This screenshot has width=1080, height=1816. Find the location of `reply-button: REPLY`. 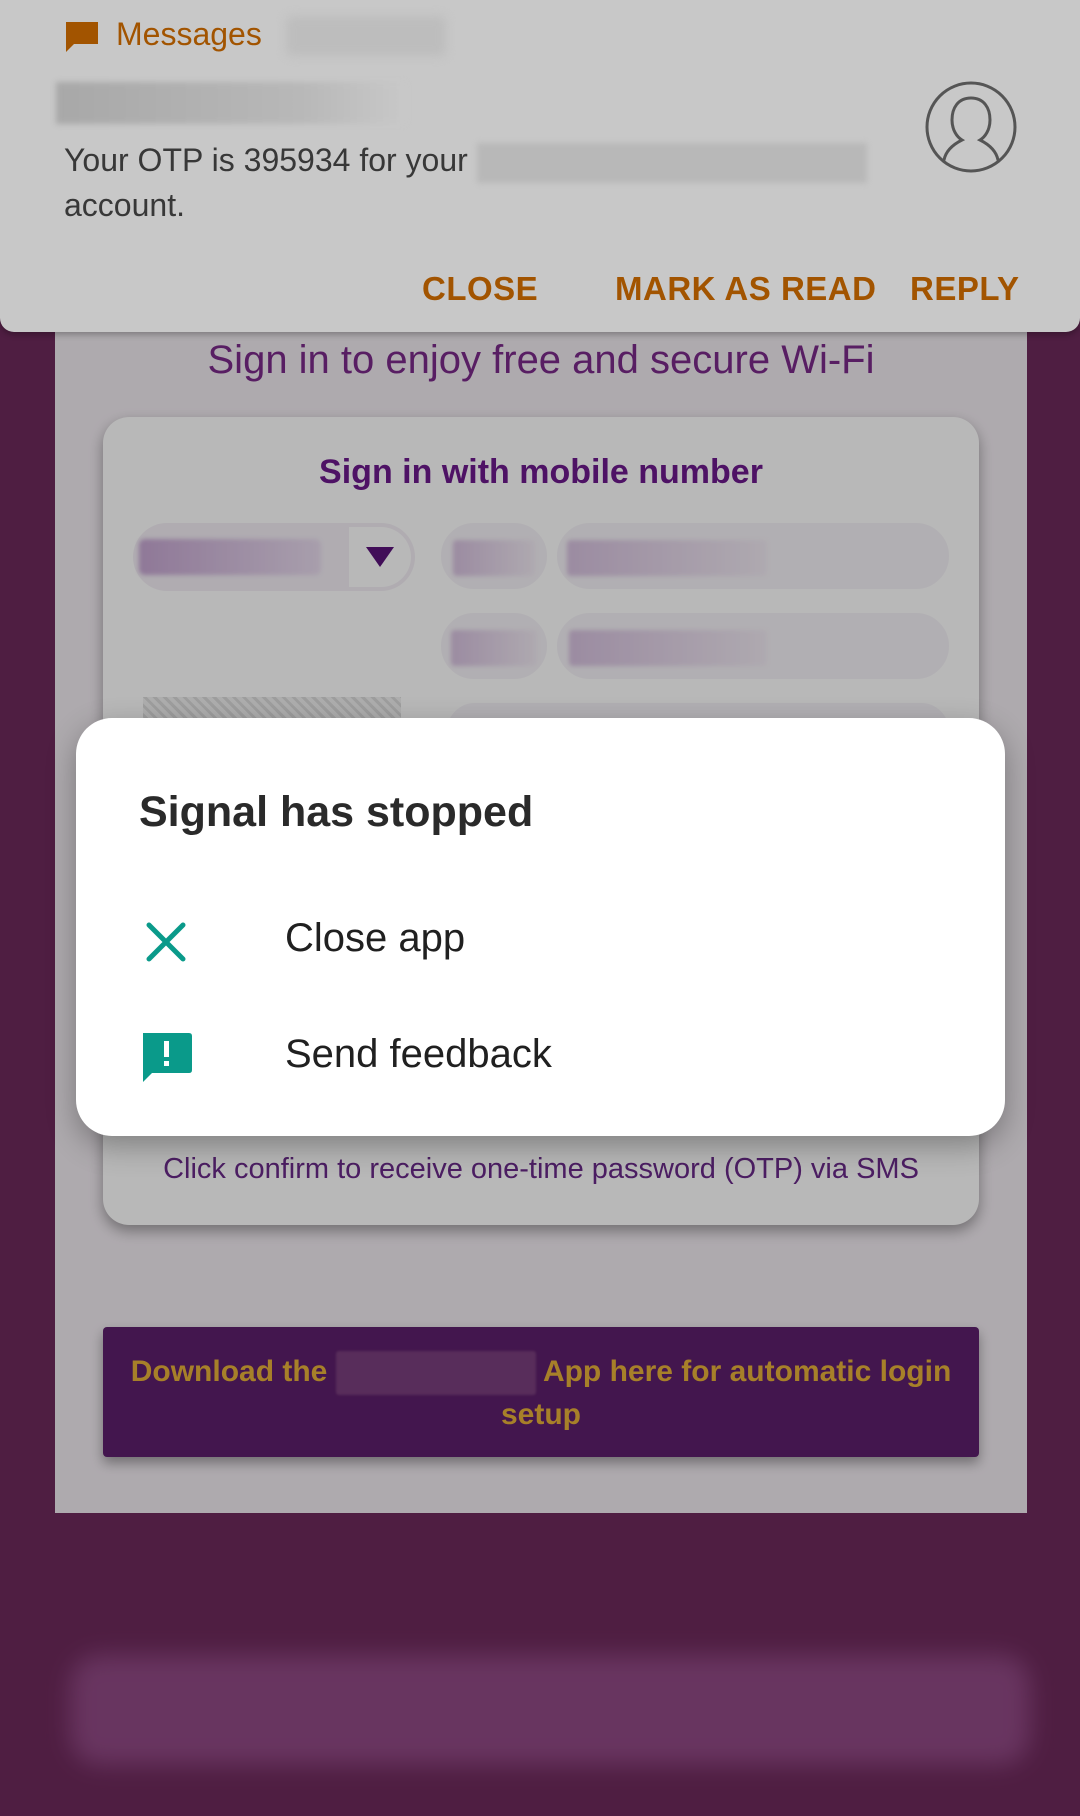

reply-button: REPLY is located at coordinates (965, 289).